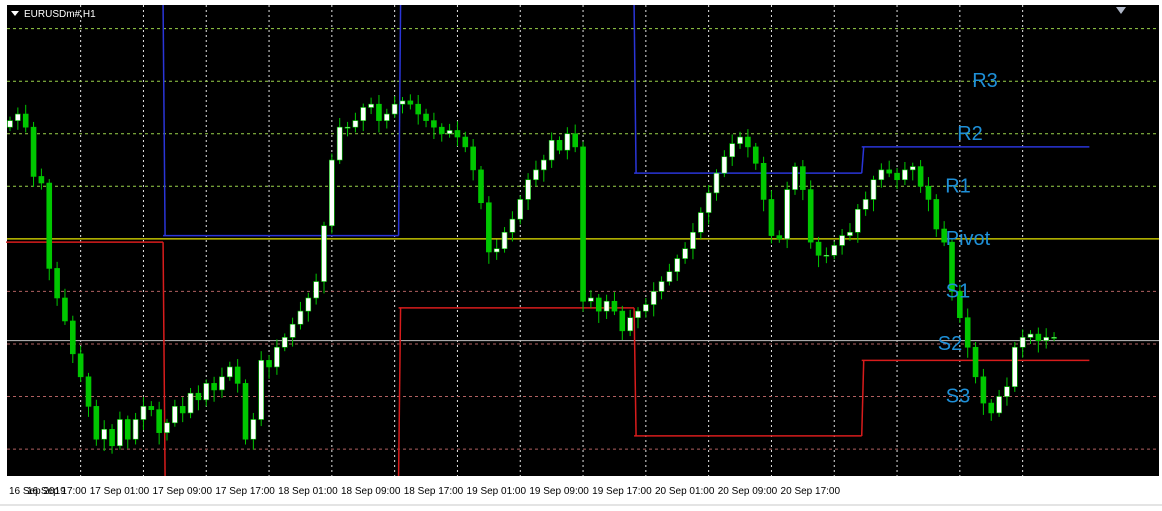 The image size is (1162, 511). Describe the element at coordinates (57, 491) in the screenshot. I see `x-tick-label: 16 Sep 17:00` at that location.